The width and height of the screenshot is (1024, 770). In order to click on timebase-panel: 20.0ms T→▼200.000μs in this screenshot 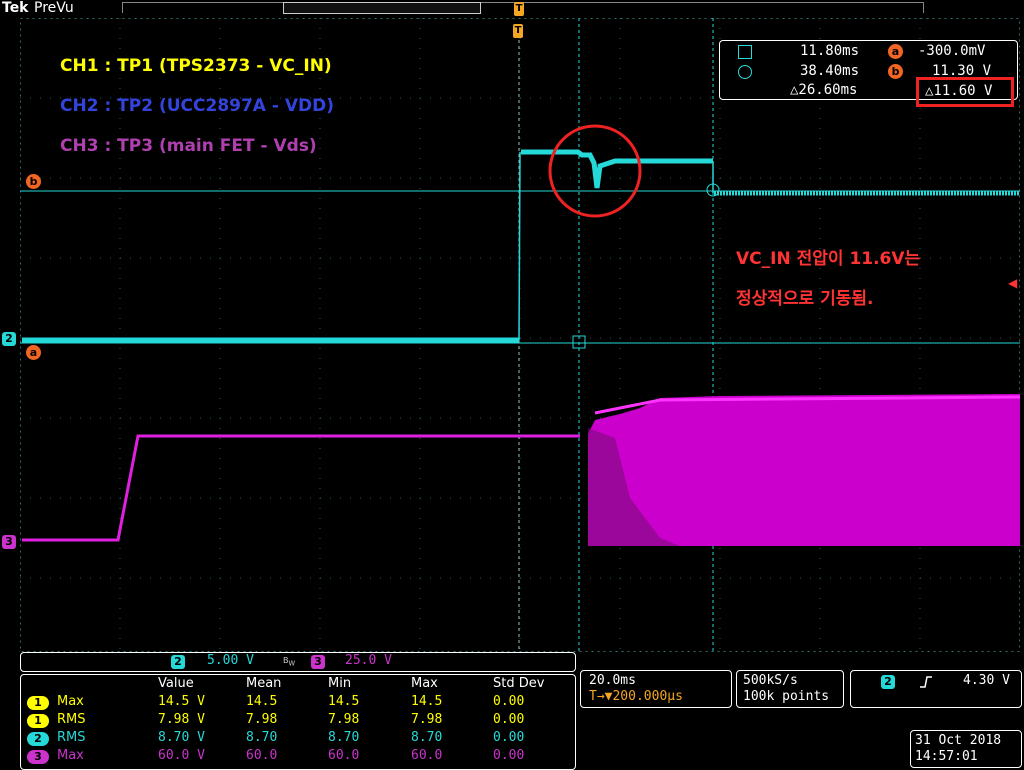, I will do `click(656, 689)`.